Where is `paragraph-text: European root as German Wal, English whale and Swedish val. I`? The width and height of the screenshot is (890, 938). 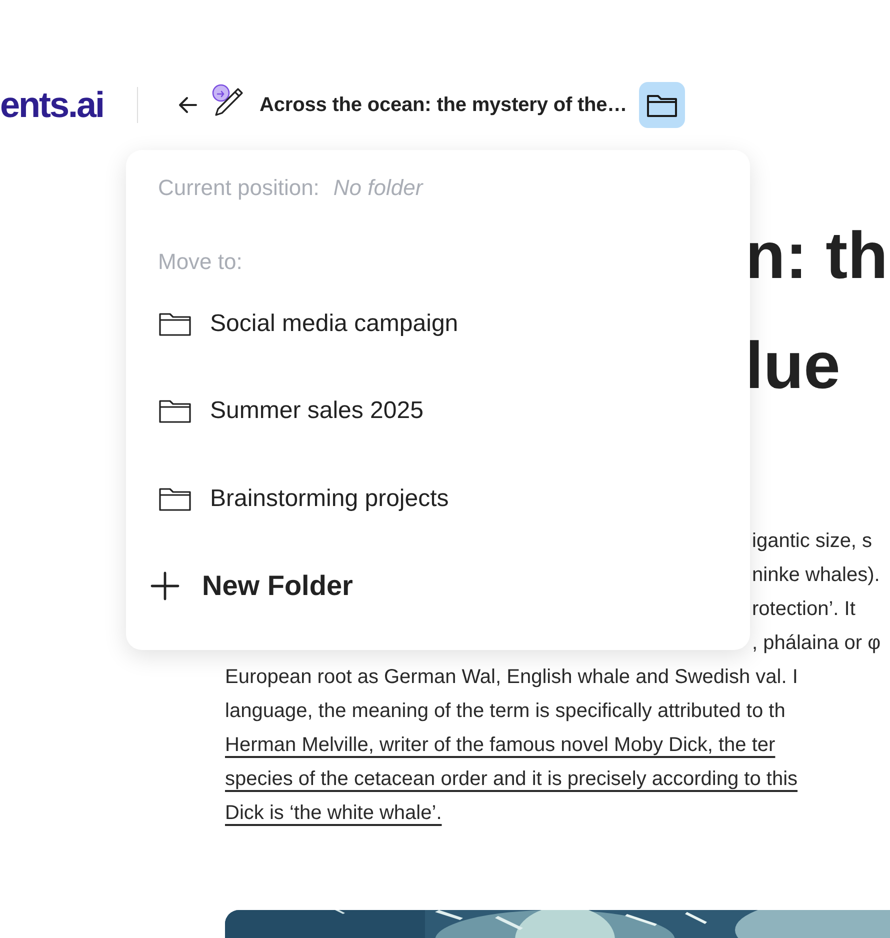 paragraph-text: European root as German Wal, English whale and Swedish val. I is located at coordinates (511, 677).